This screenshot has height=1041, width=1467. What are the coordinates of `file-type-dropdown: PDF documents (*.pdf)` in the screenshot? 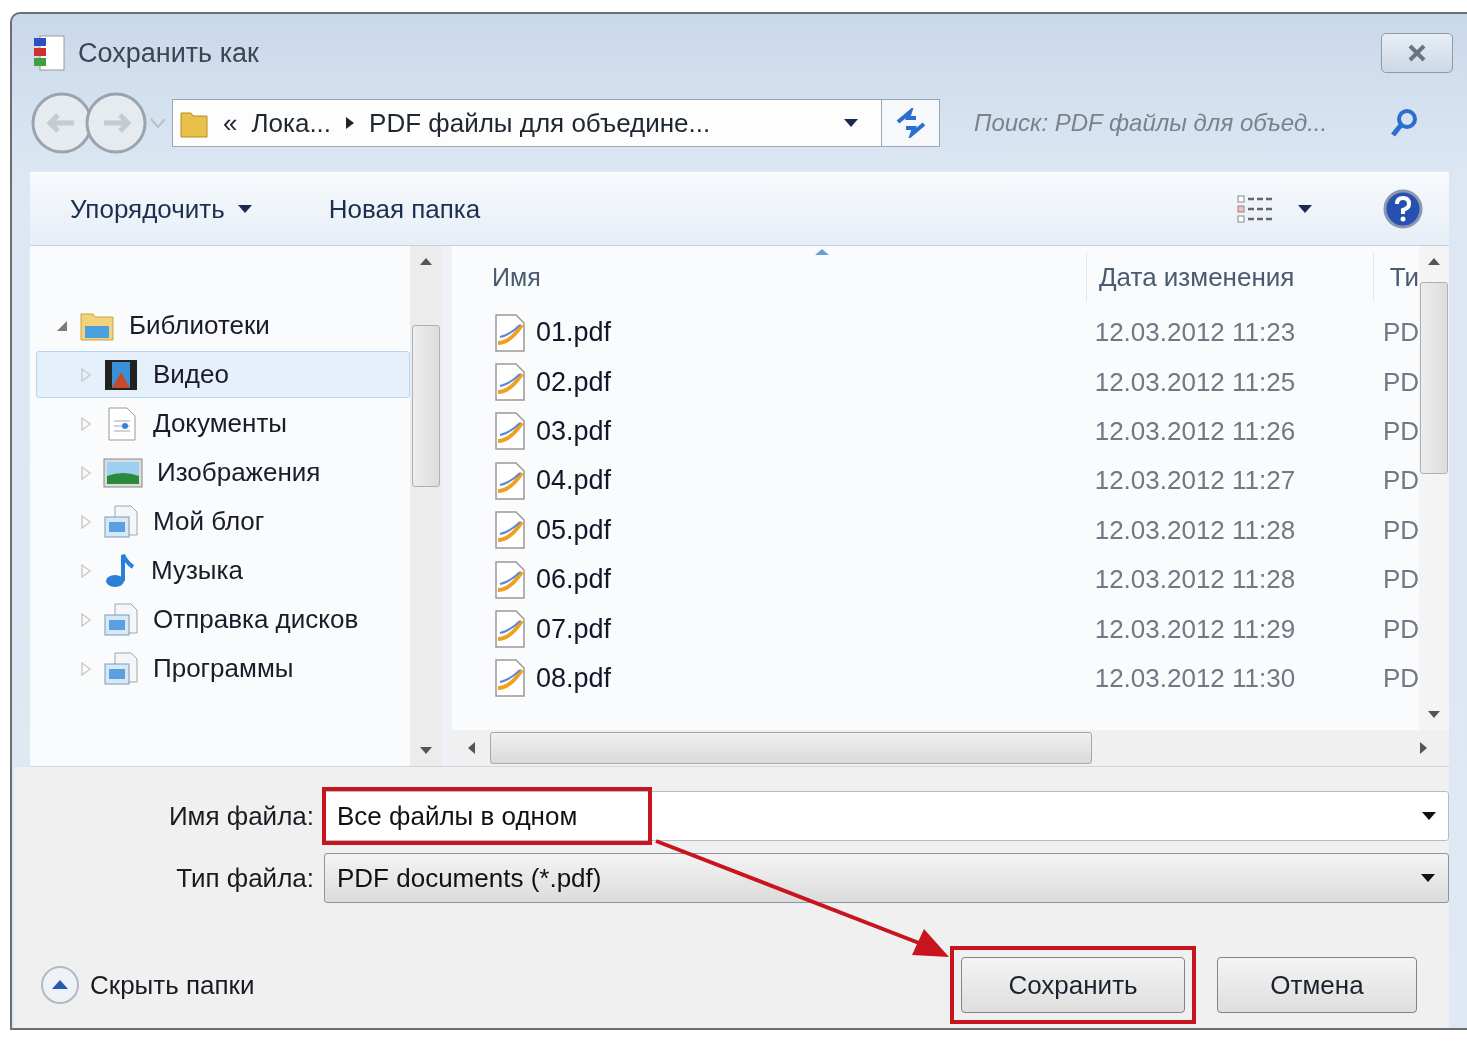 It's located at (886, 878).